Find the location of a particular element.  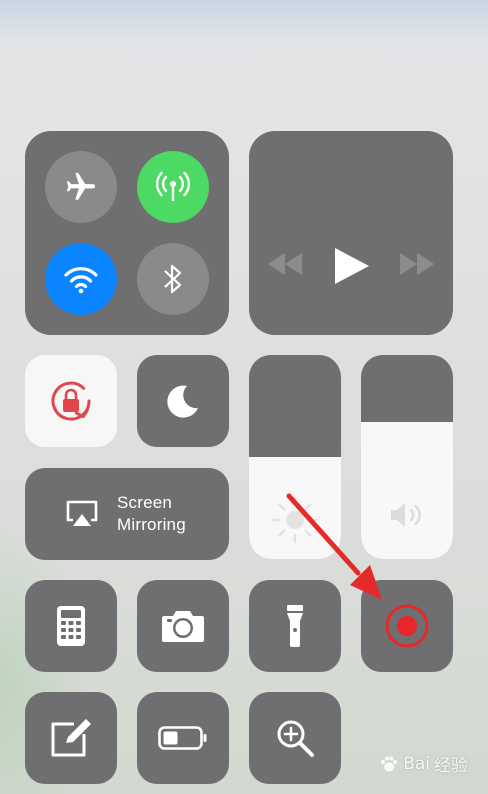

bluetooth-icon is located at coordinates (173, 279).